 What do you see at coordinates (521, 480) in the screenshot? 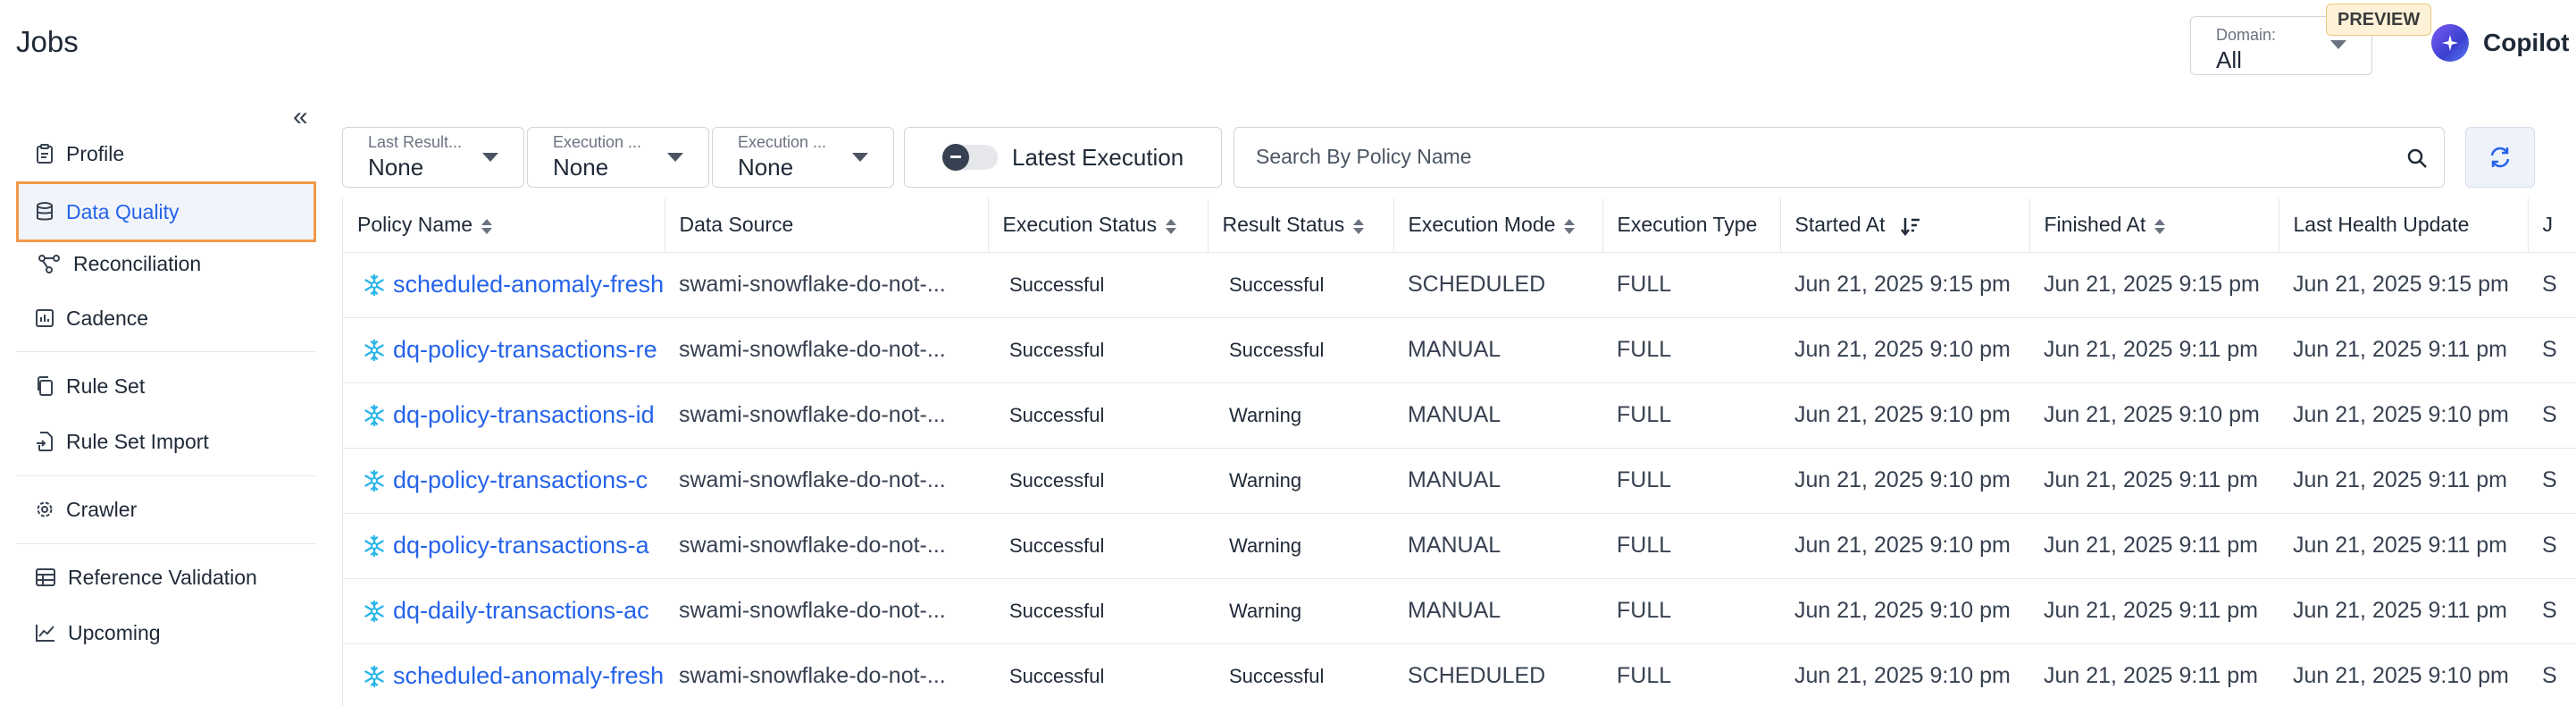
I see `policy-name-link: dq-policy-transactions-c` at bounding box center [521, 480].